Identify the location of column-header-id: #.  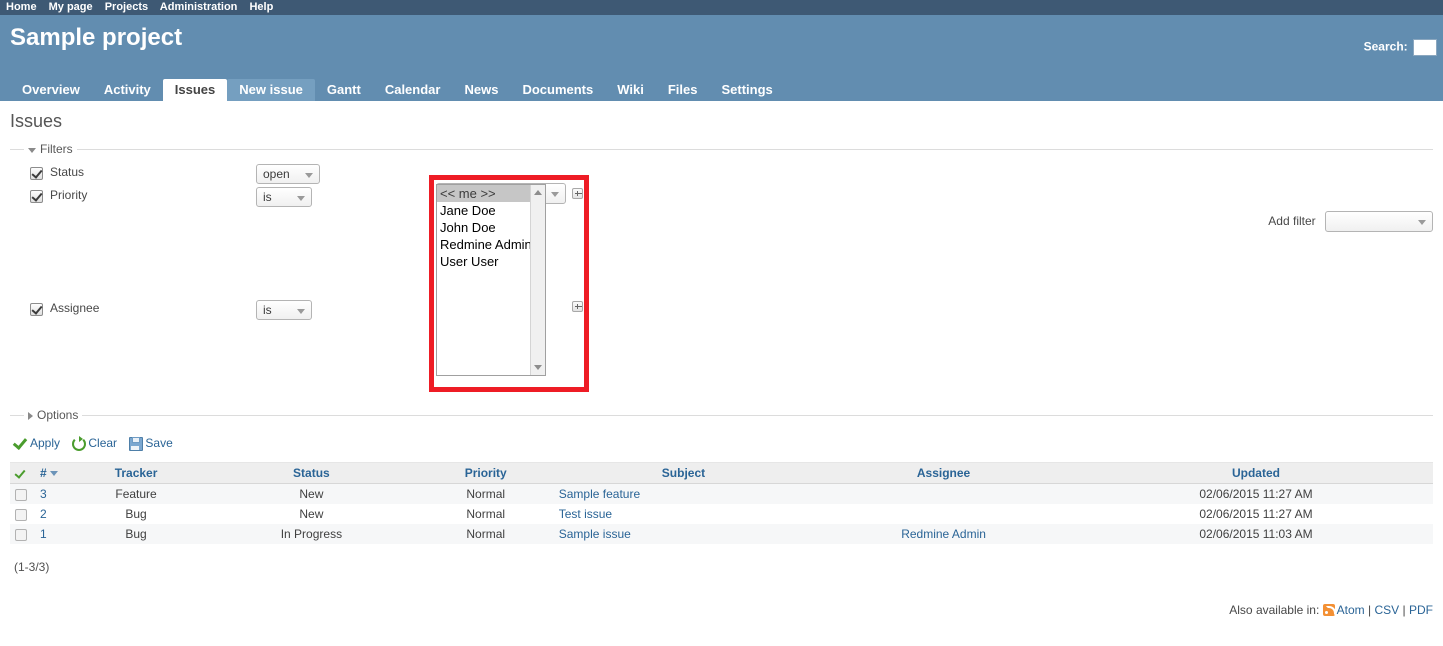
(49, 473).